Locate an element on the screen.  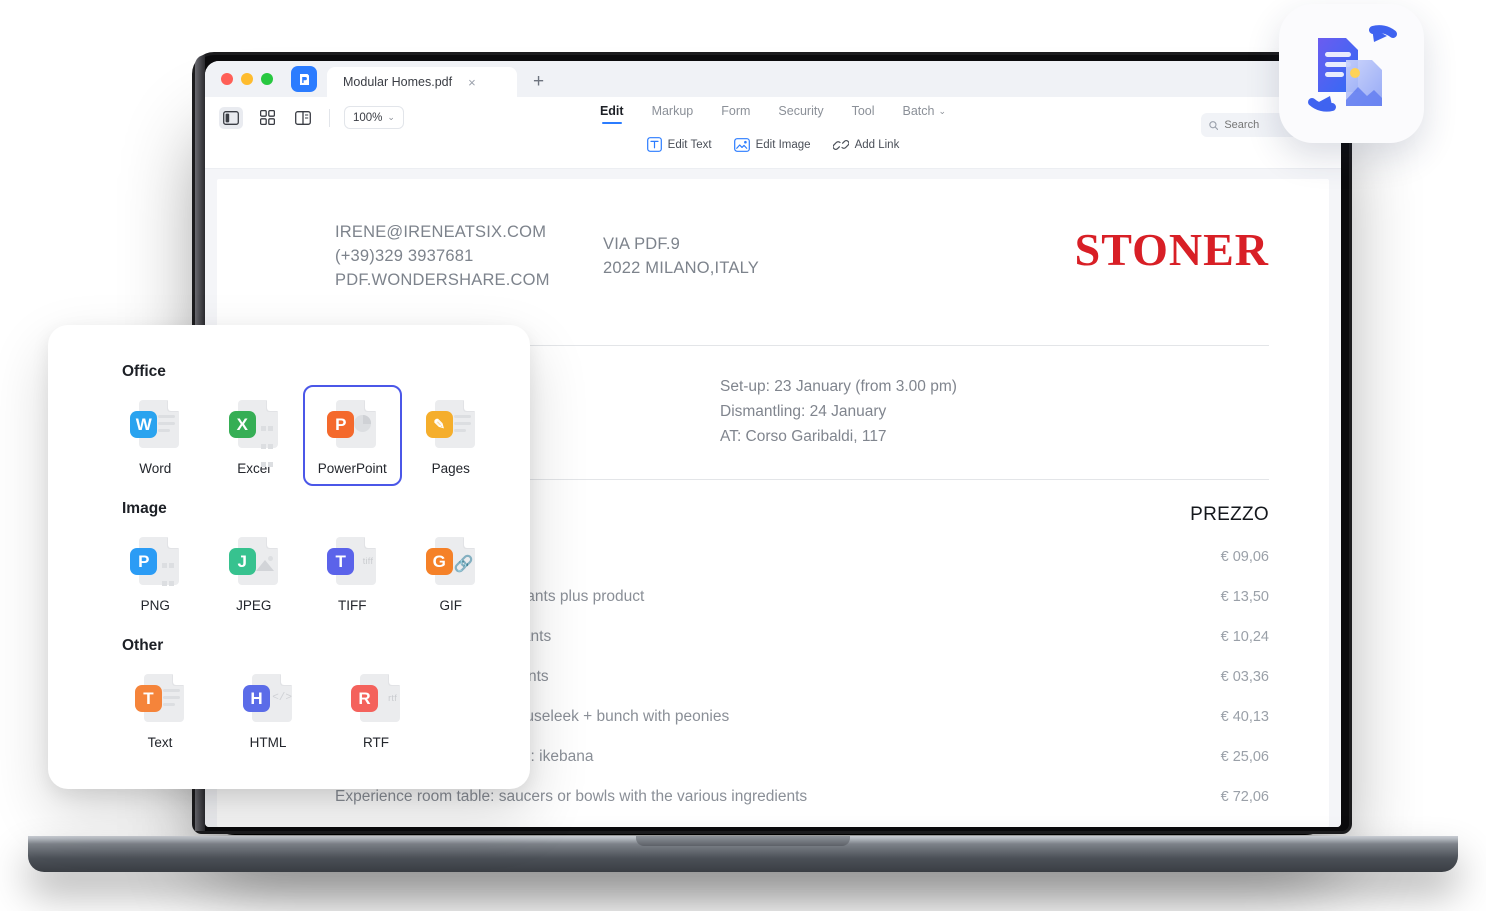
format-item-tiff: tiff T TIFF is located at coordinates (352, 572).